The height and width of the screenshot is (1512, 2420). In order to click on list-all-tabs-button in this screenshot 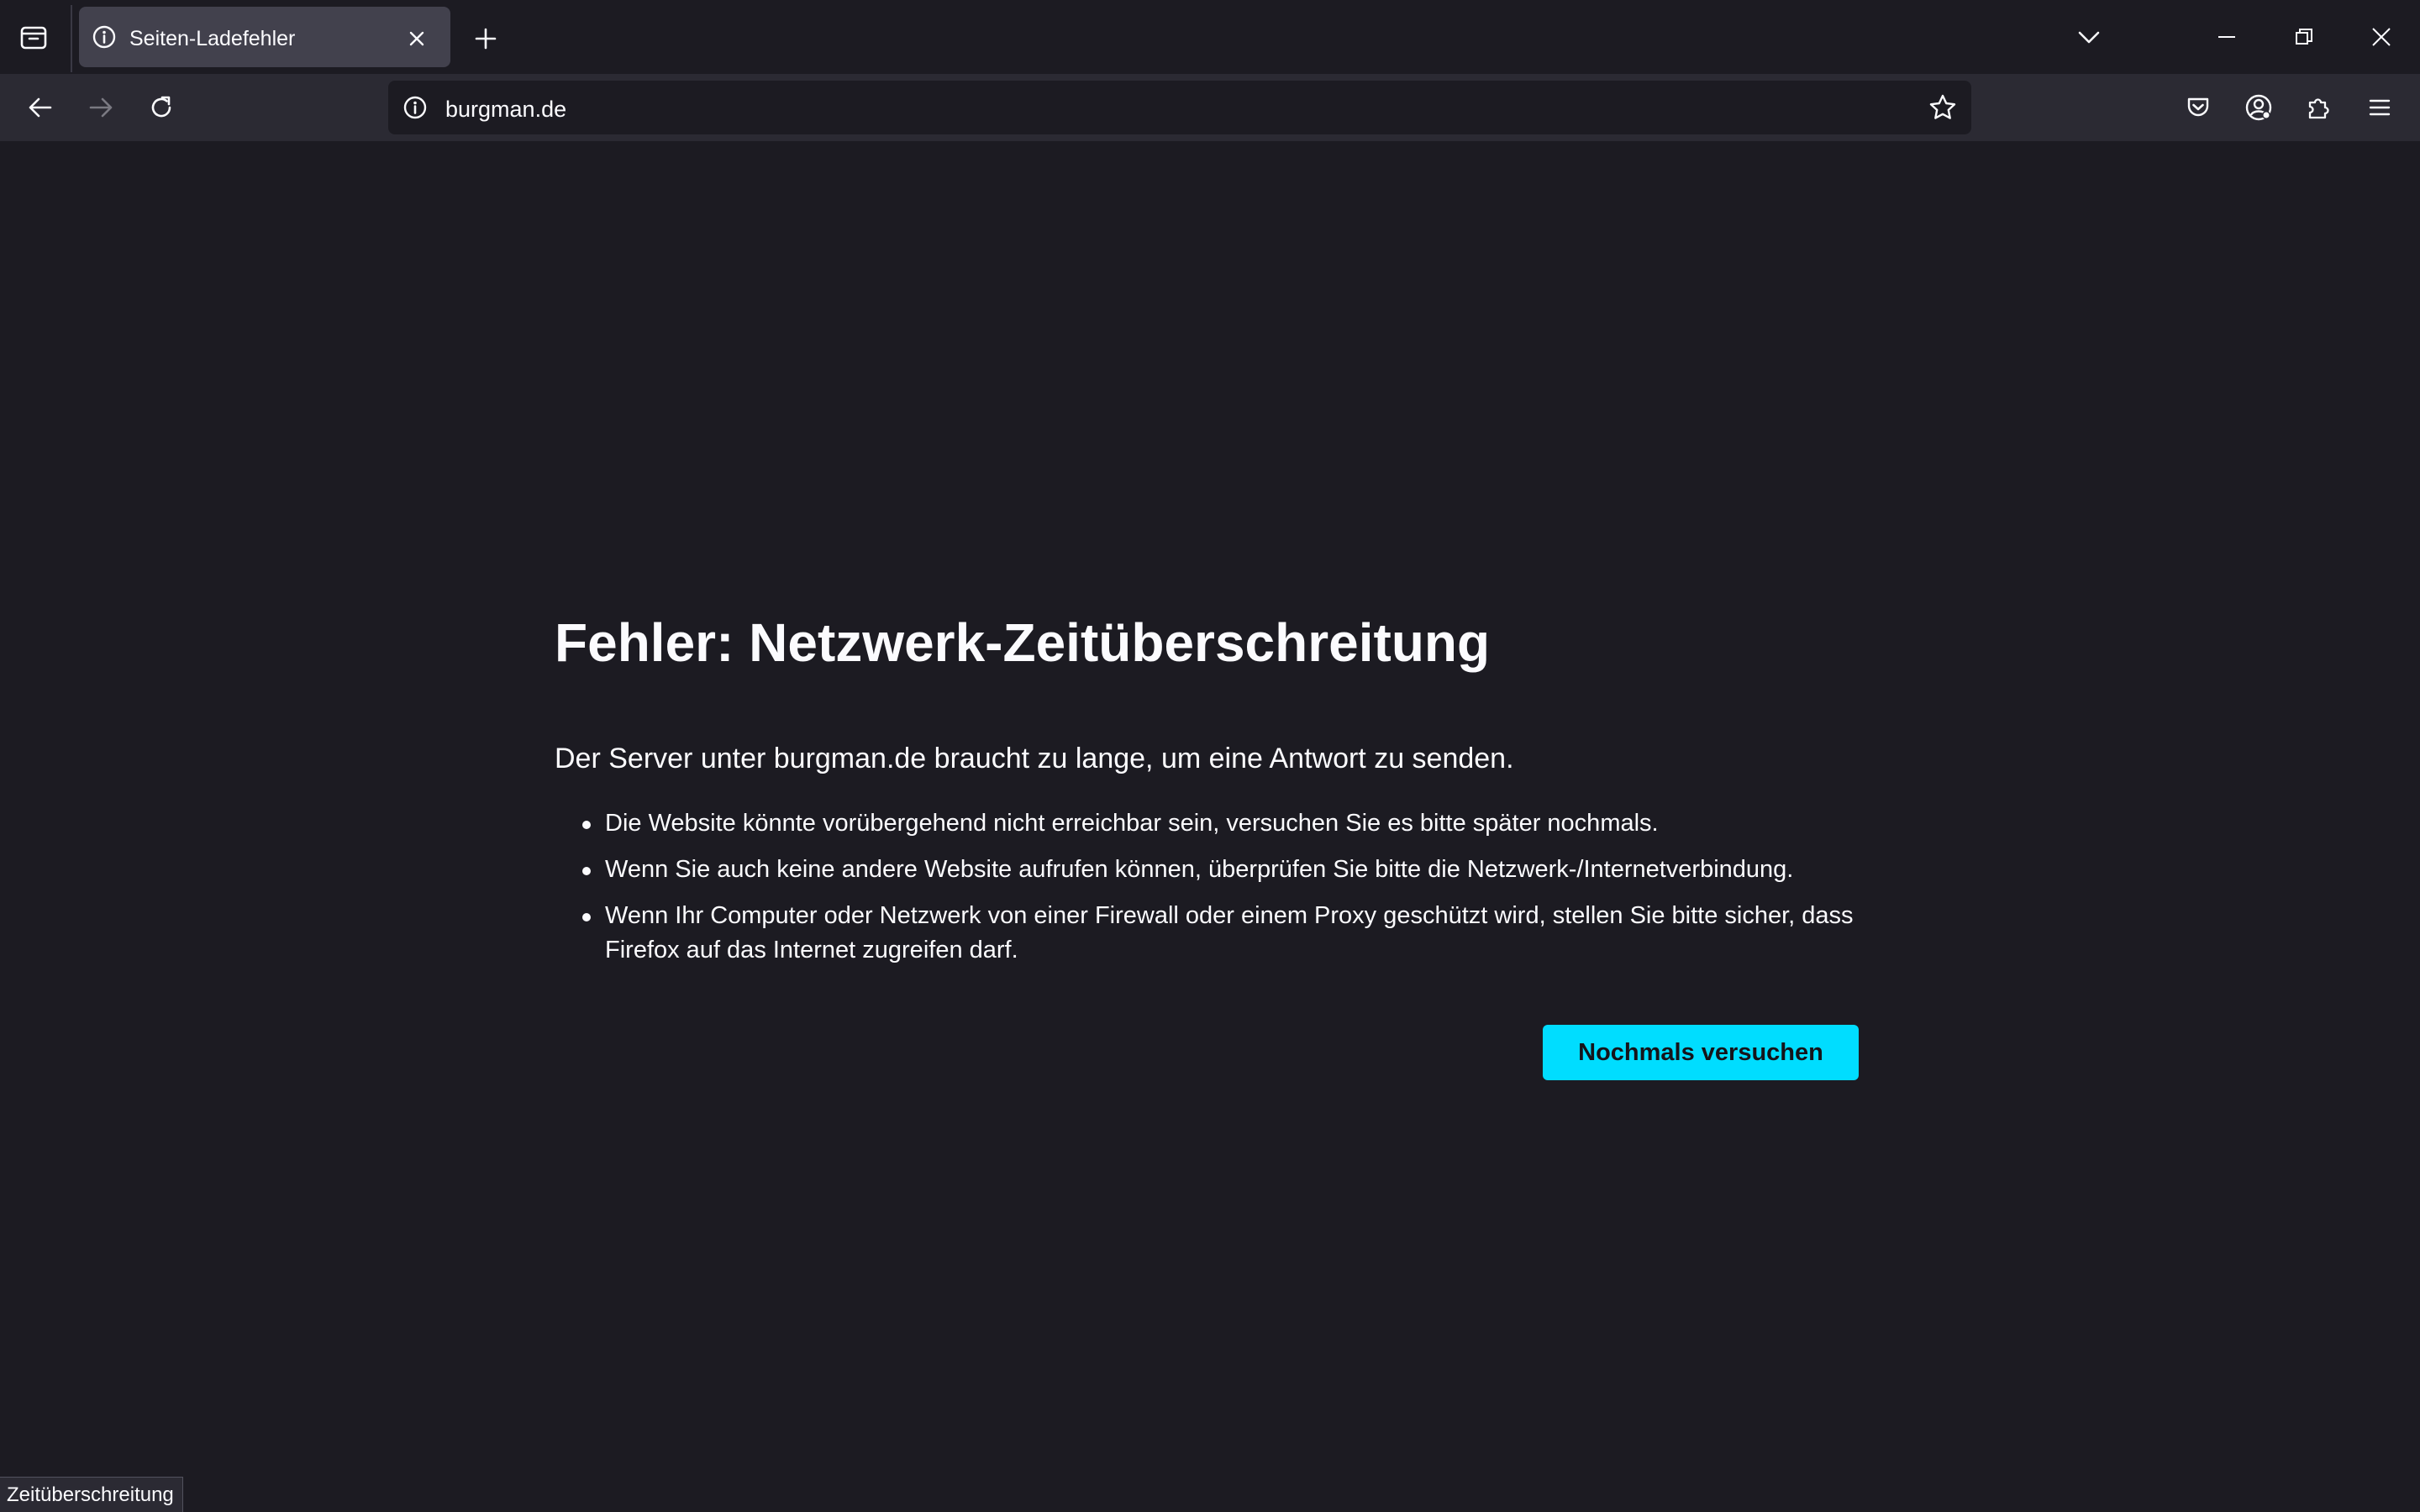, I will do `click(2089, 37)`.